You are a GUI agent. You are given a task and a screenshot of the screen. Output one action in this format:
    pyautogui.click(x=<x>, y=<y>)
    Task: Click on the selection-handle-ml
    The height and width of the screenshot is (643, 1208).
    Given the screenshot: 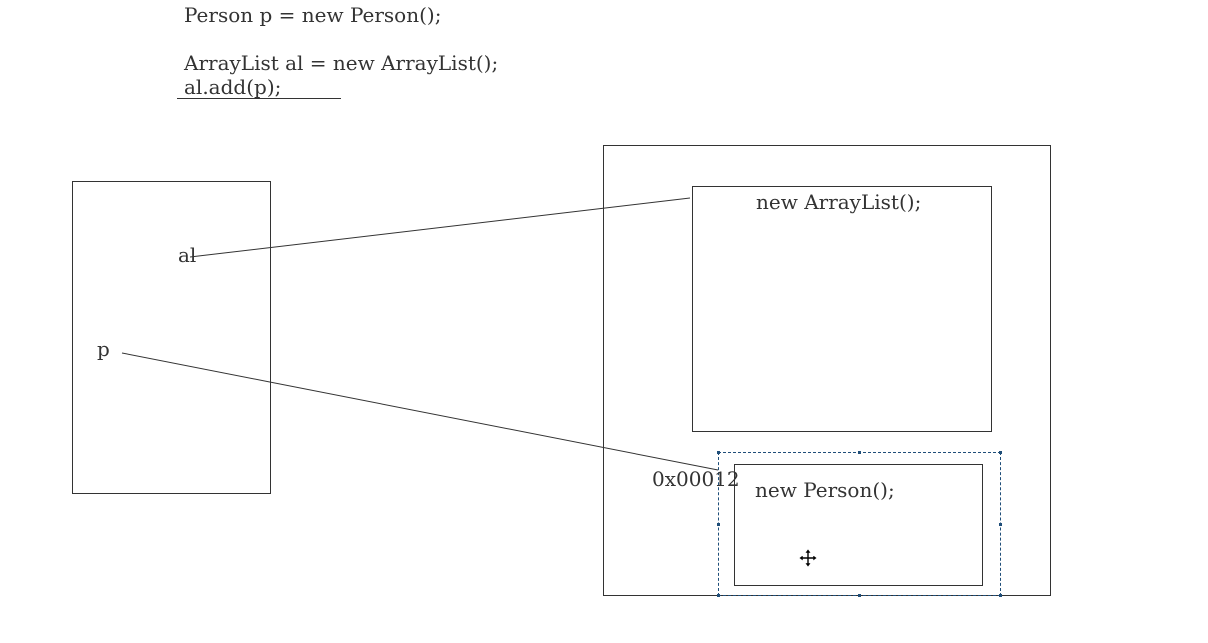 What is the action you would take?
    pyautogui.click(x=718, y=524)
    